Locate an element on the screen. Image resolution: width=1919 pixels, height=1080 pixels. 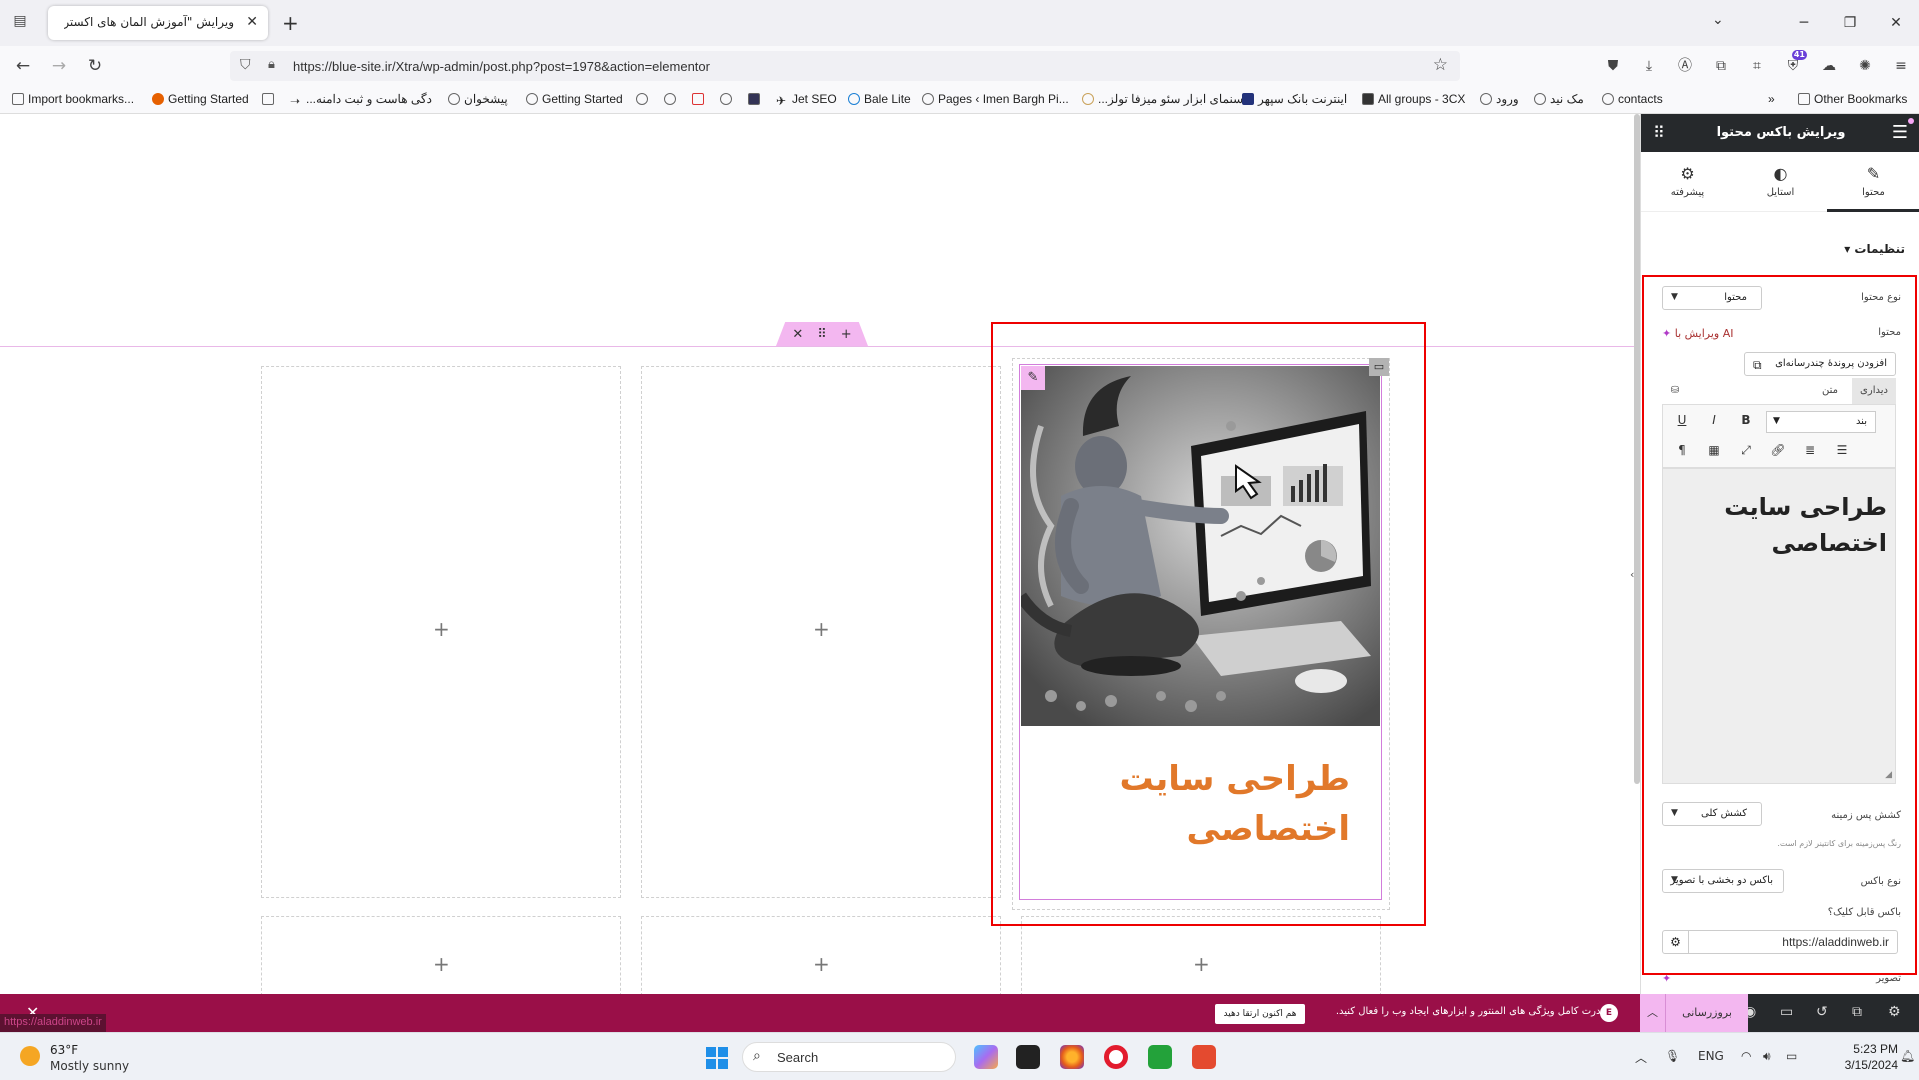
taskbar-search: ⌕ Search is located at coordinates (849, 1057).